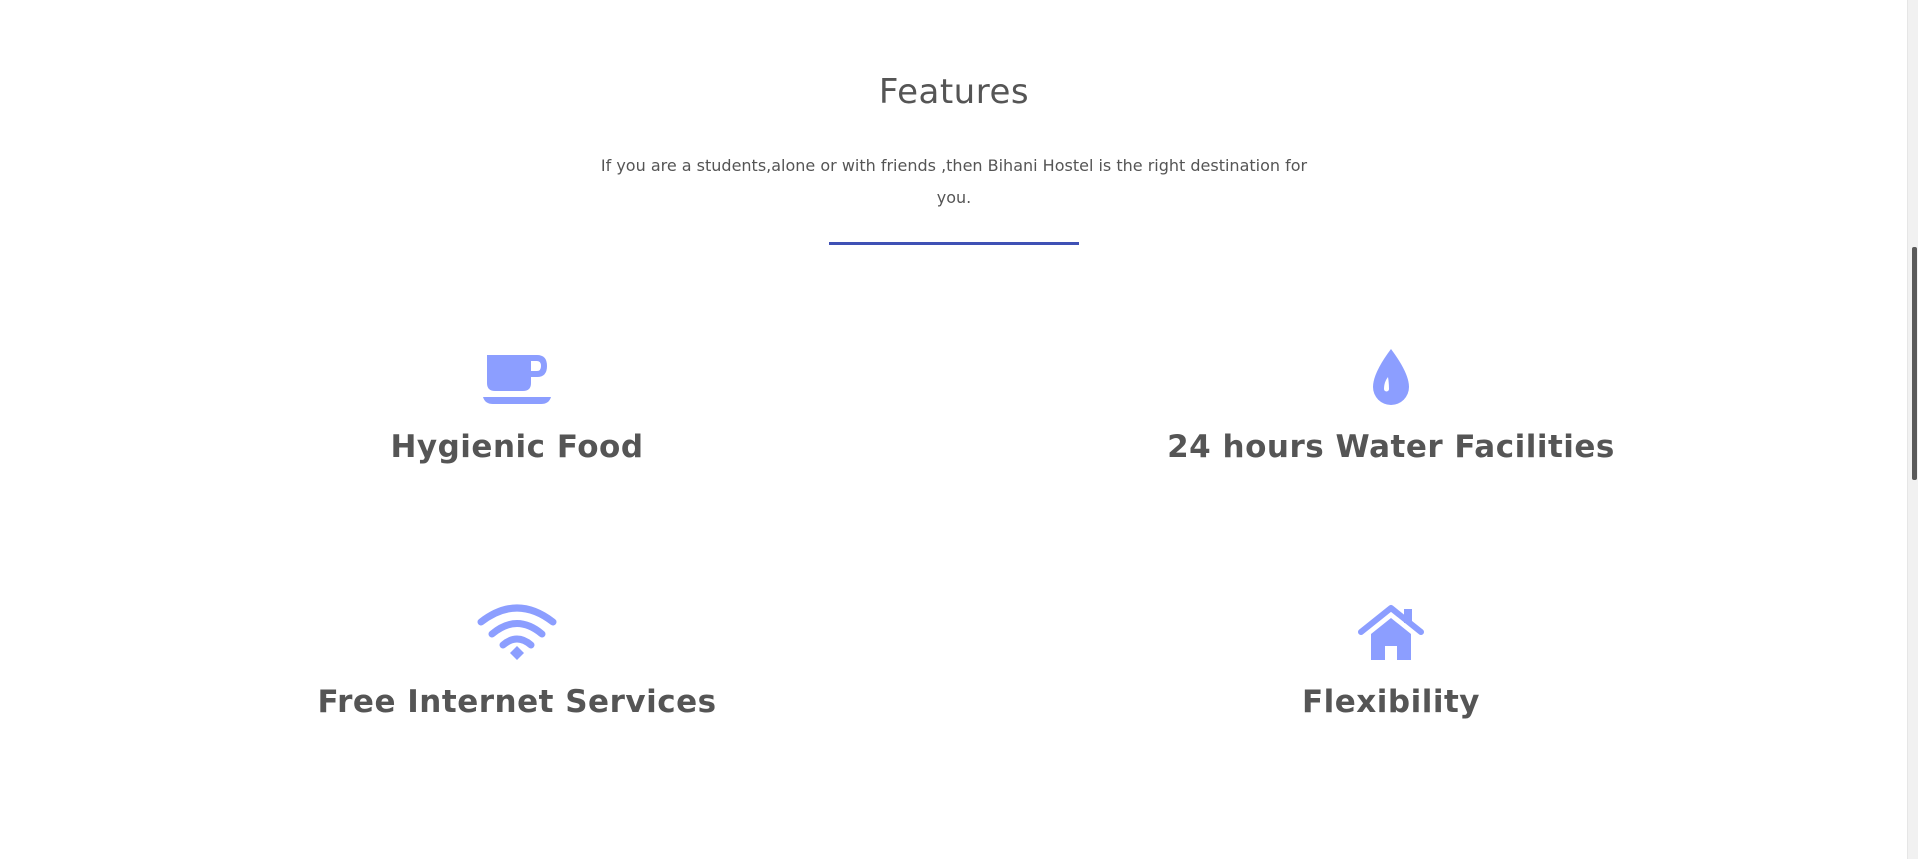 The image size is (1918, 859). I want to click on feature-internet-services: Free Internet Services, so click(517, 661).